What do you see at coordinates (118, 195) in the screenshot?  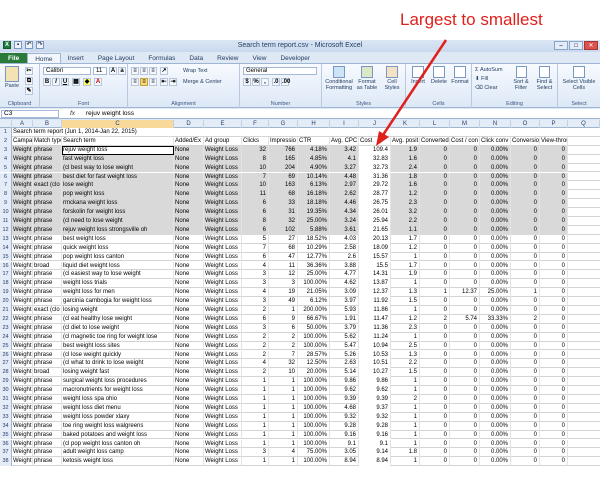 I see `cell: pop weight loss` at bounding box center [118, 195].